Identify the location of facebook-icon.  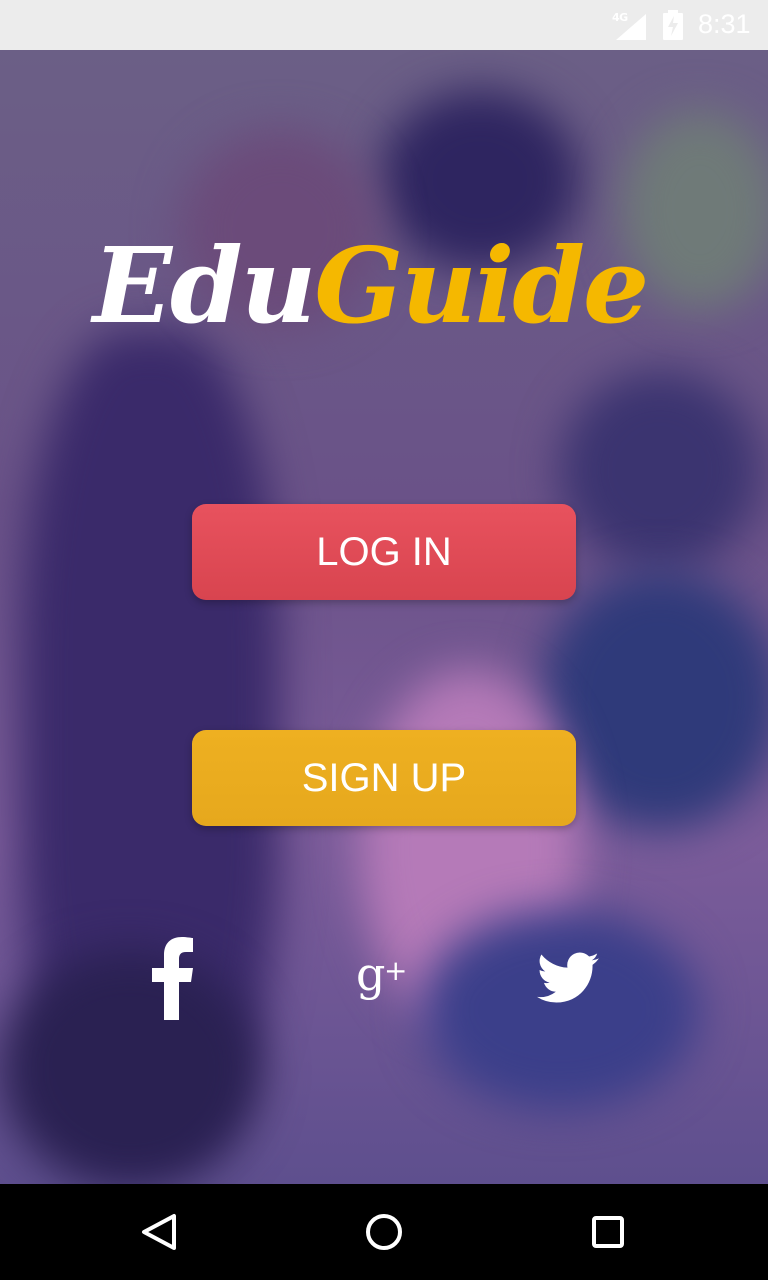
(172, 978).